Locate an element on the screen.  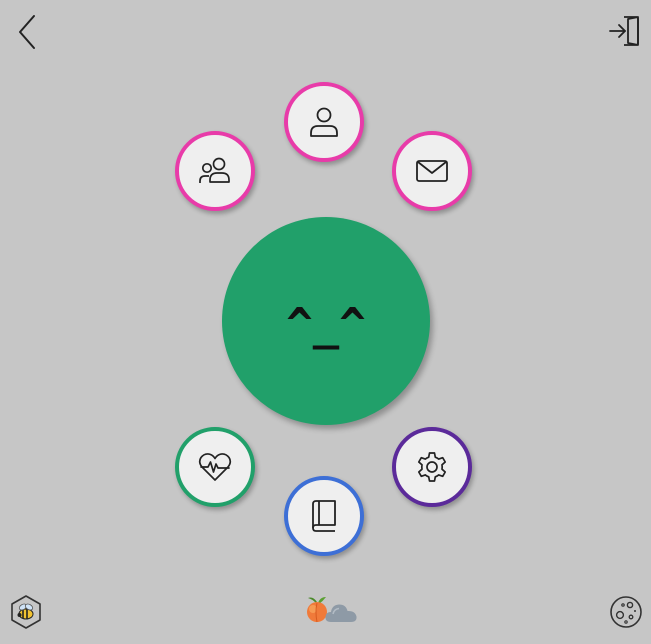
mood-face-text: ^_^ is located at coordinates (326, 324).